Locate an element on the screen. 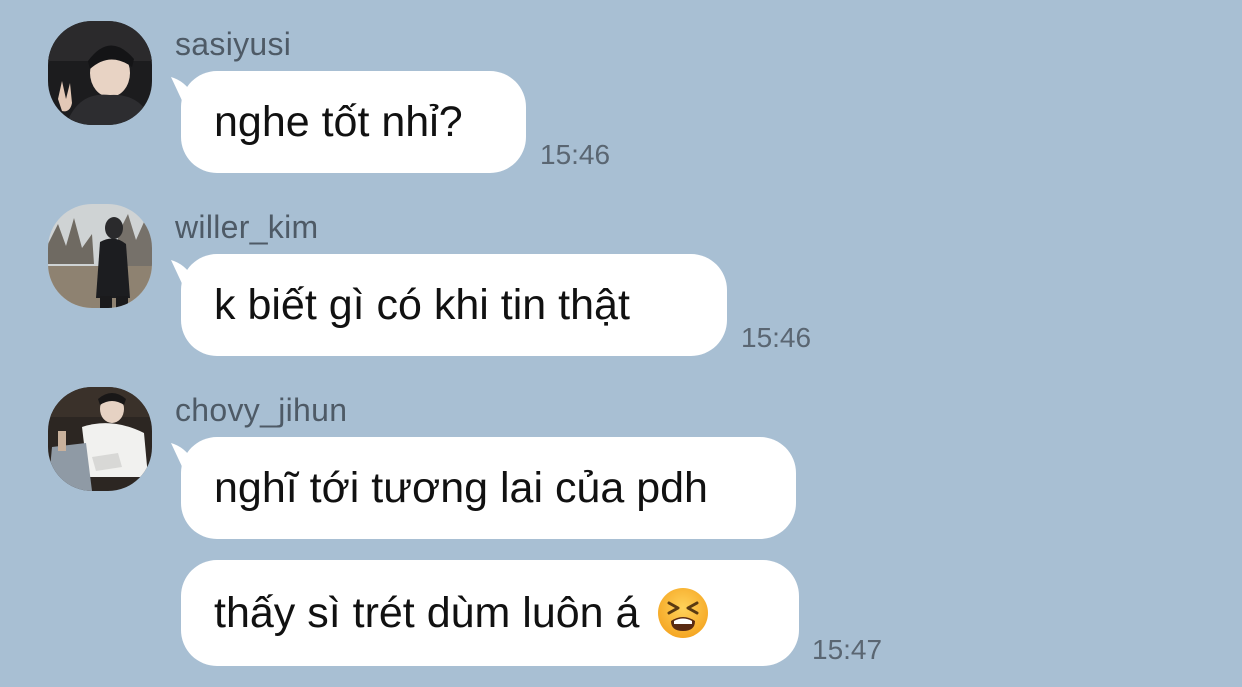  message-bubble: k biết gì có khi tin thật is located at coordinates (449, 305).